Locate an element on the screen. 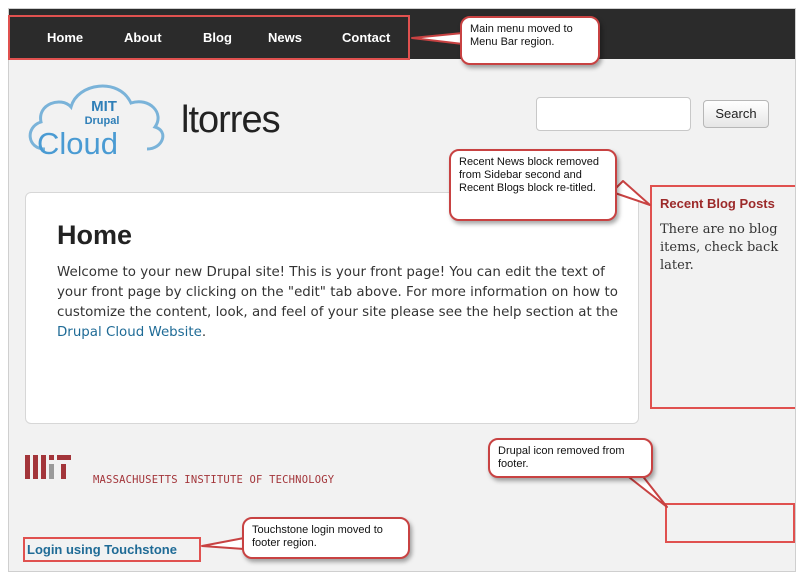 Image resolution: width=799 pixels, height=573 pixels. drupal-cloud-website-link: Drupal Cloud Website is located at coordinates (129, 332).